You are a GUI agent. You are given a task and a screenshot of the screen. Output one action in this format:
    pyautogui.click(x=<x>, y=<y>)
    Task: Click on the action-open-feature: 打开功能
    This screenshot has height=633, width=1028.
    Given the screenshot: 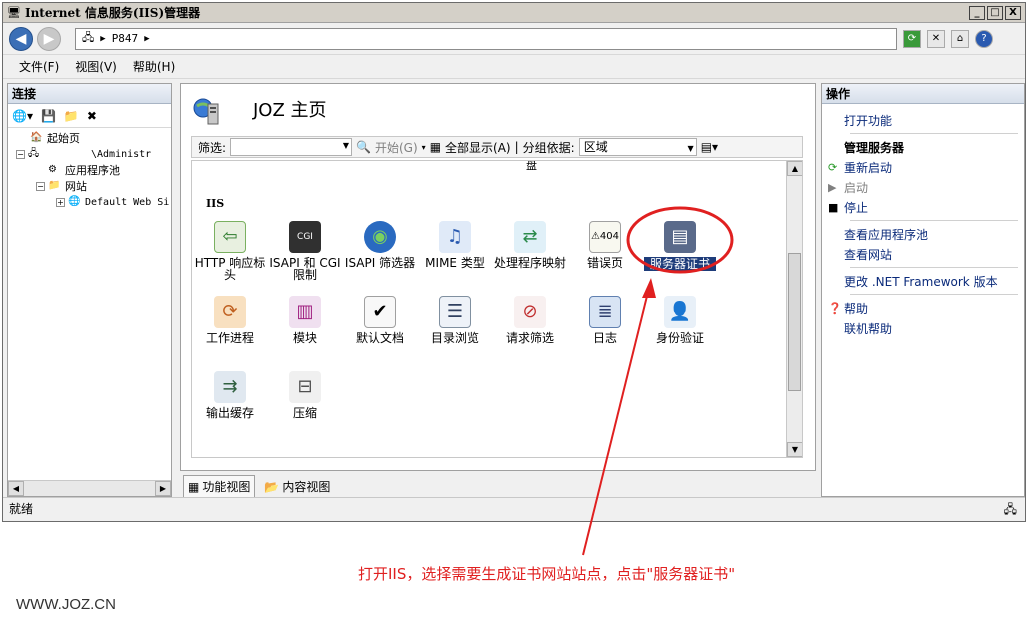 What is the action you would take?
    pyautogui.click(x=926, y=120)
    